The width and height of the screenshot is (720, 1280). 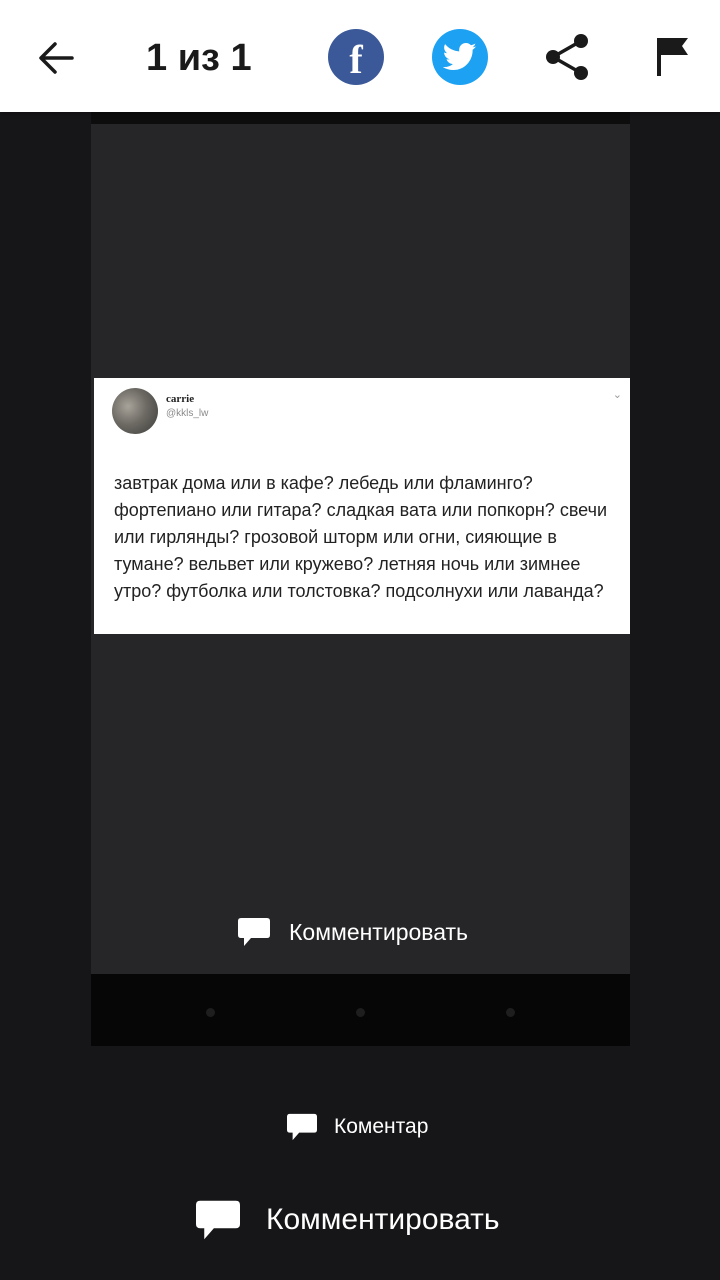 I want to click on comment-link-small-label: Коментар, so click(x=381, y=1126).